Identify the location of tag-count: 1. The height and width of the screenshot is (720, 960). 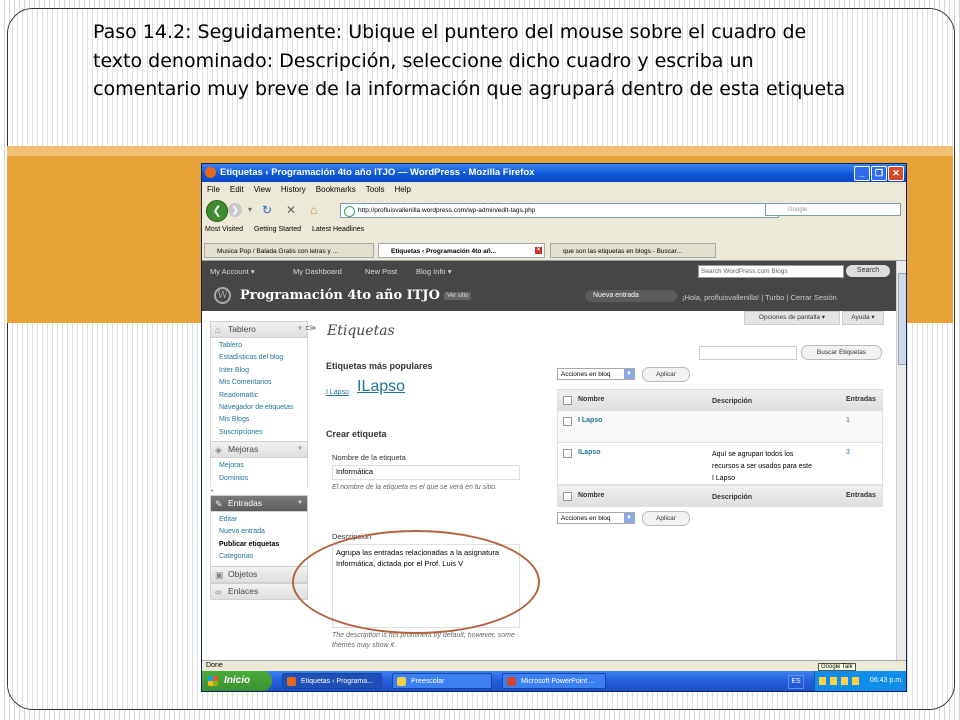
(848, 420).